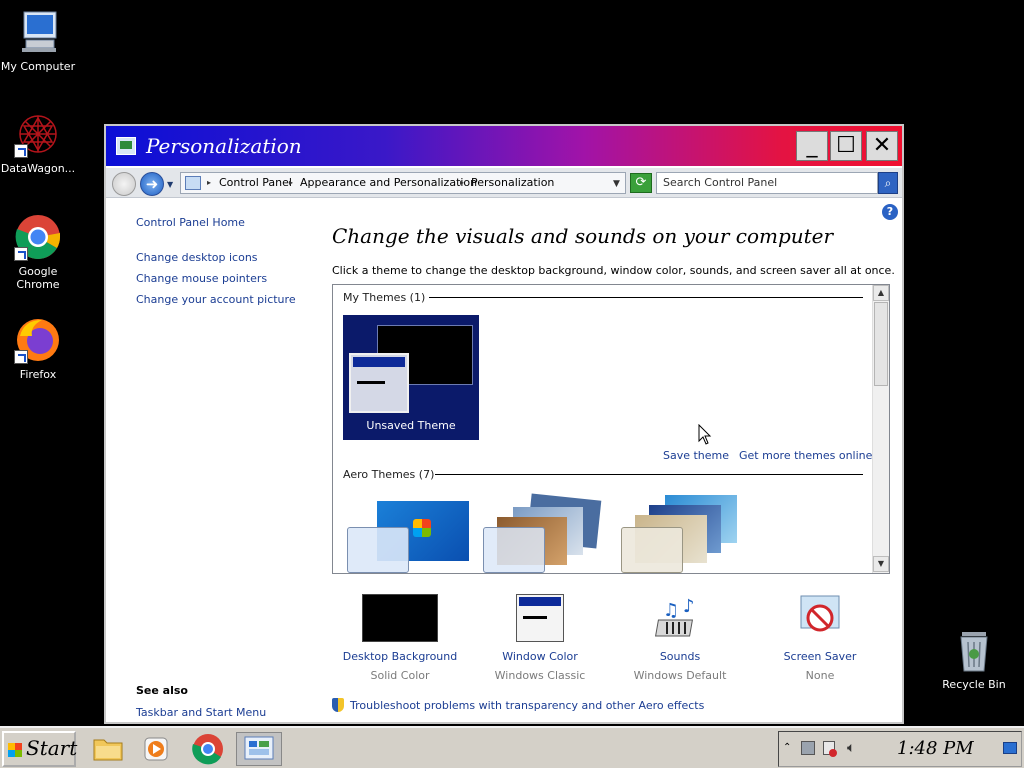  I want to click on window-title: Personalization, so click(224, 146).